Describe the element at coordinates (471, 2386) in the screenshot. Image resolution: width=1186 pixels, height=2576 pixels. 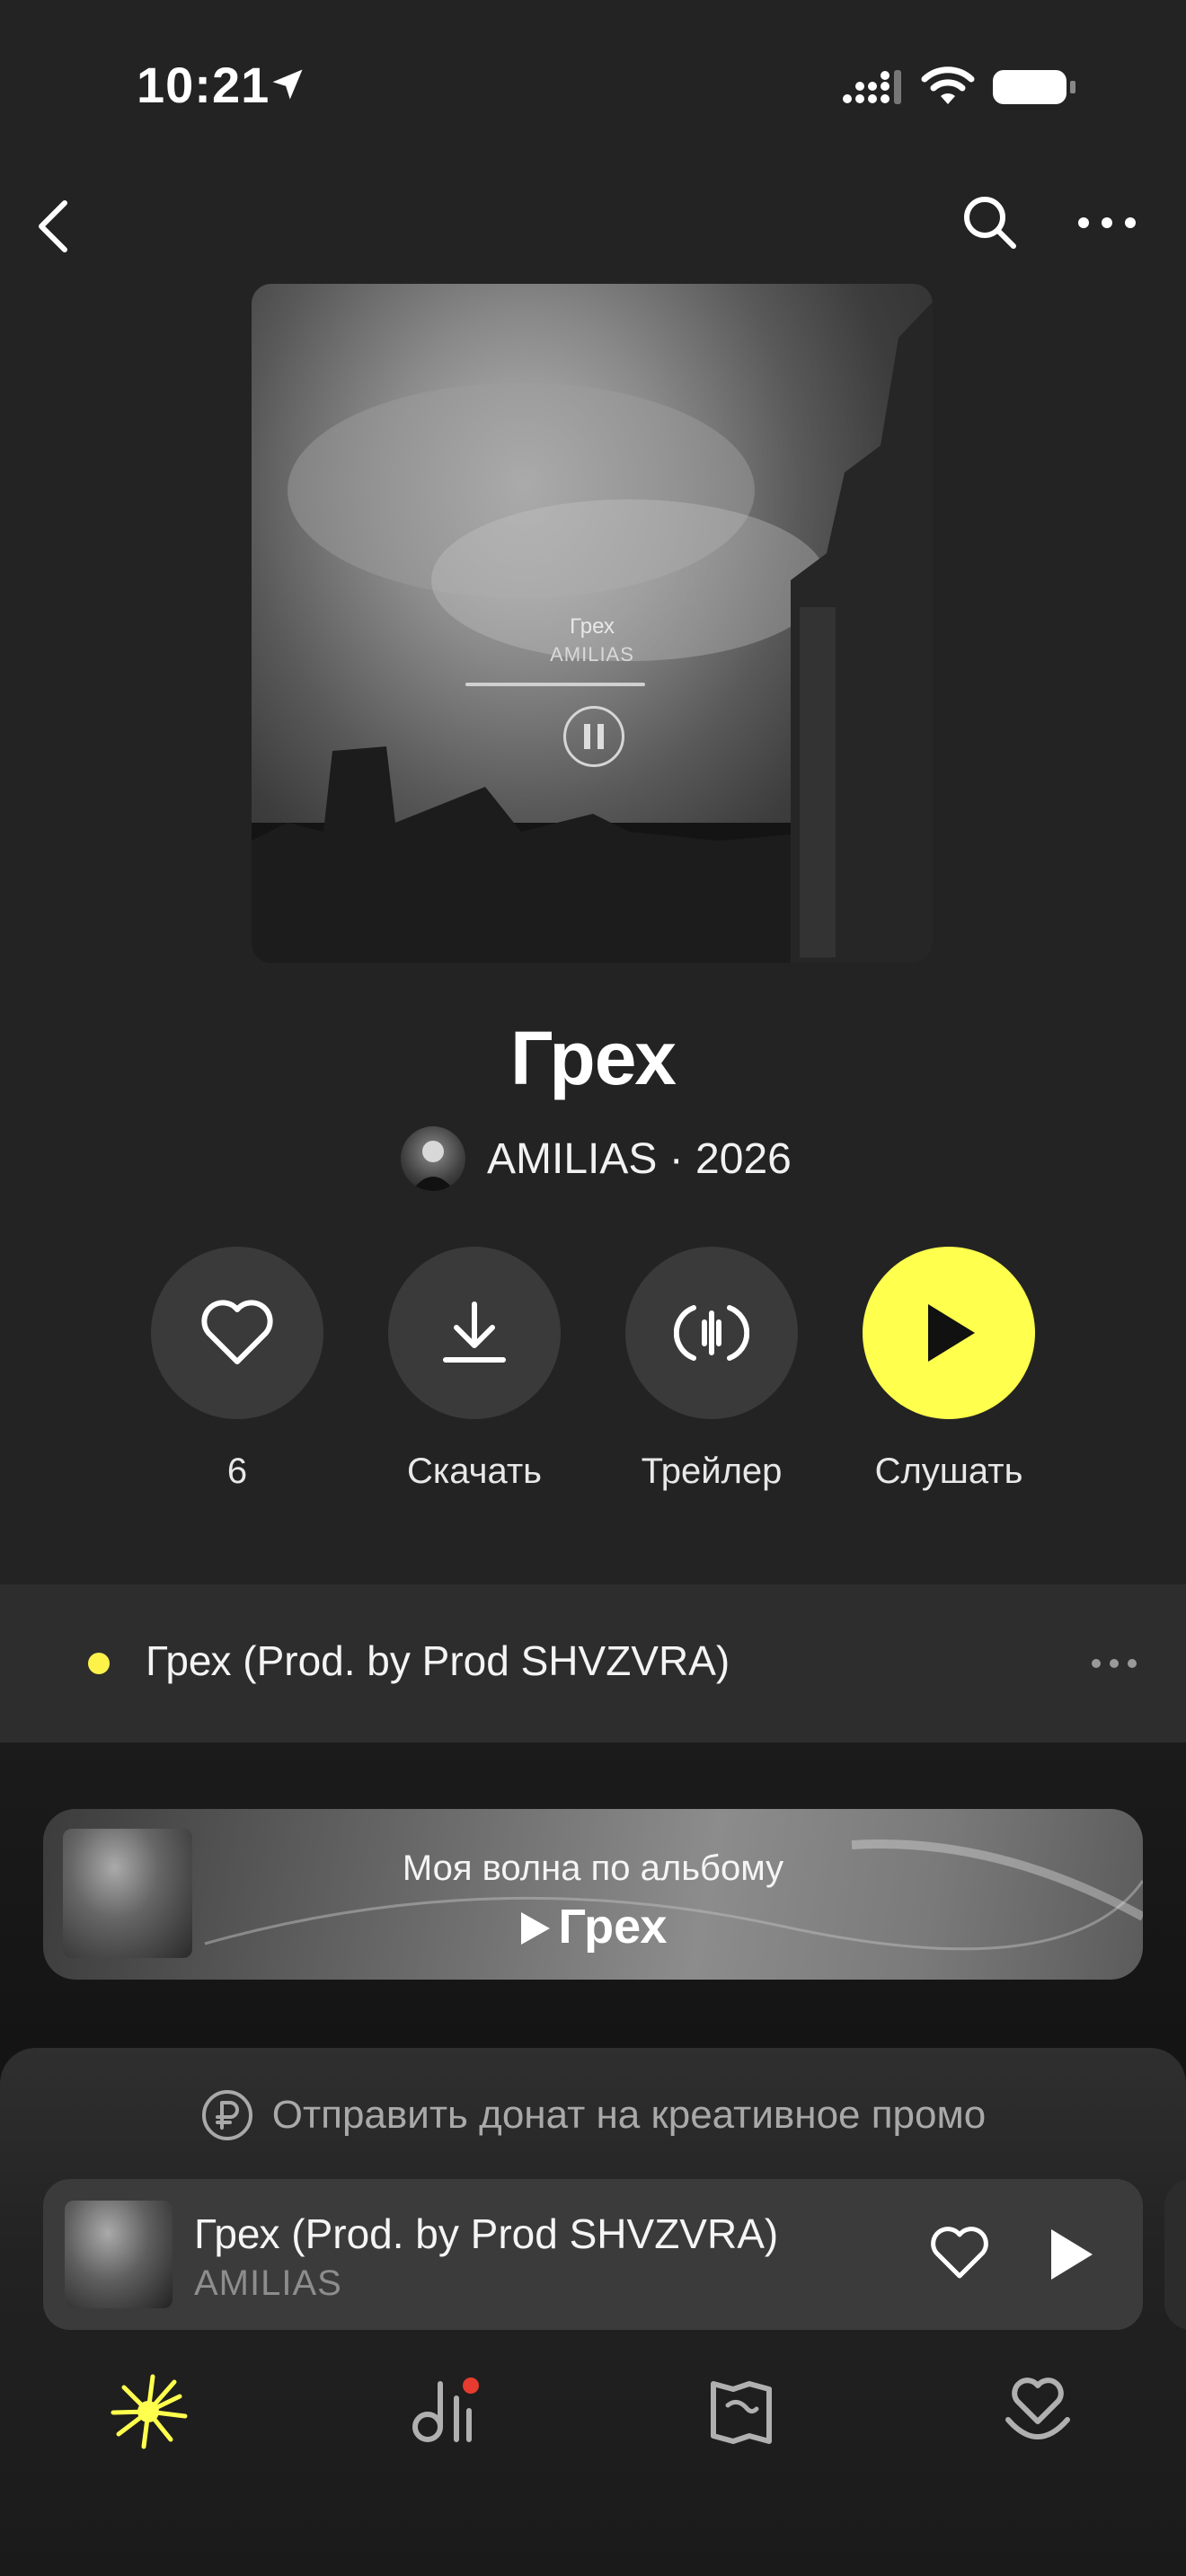
I see `notification-badge` at that location.